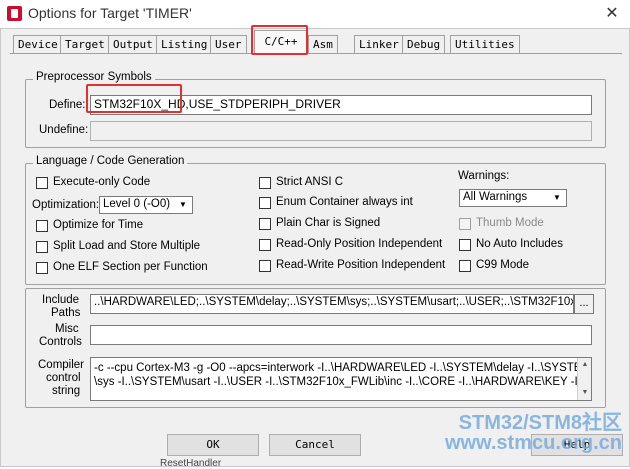  What do you see at coordinates (485, 44) in the screenshot?
I see `tab-utilities: Utilities` at bounding box center [485, 44].